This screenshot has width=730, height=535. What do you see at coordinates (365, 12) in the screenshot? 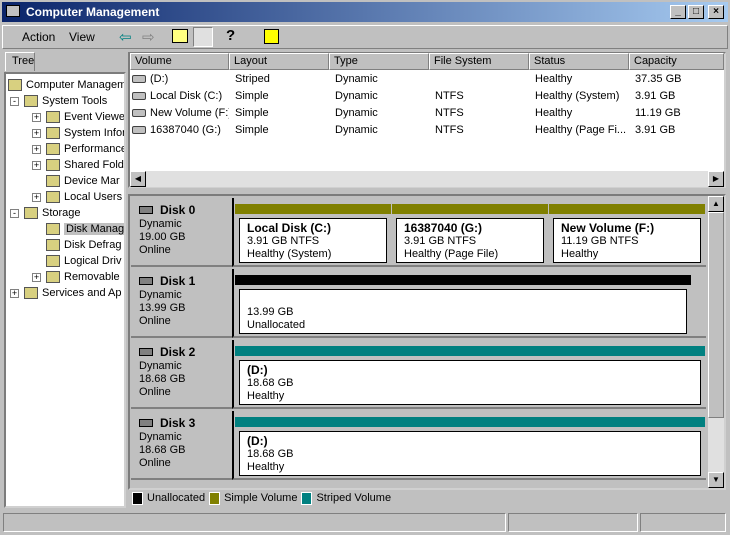
I see `title-bar: Computer Management` at bounding box center [365, 12].